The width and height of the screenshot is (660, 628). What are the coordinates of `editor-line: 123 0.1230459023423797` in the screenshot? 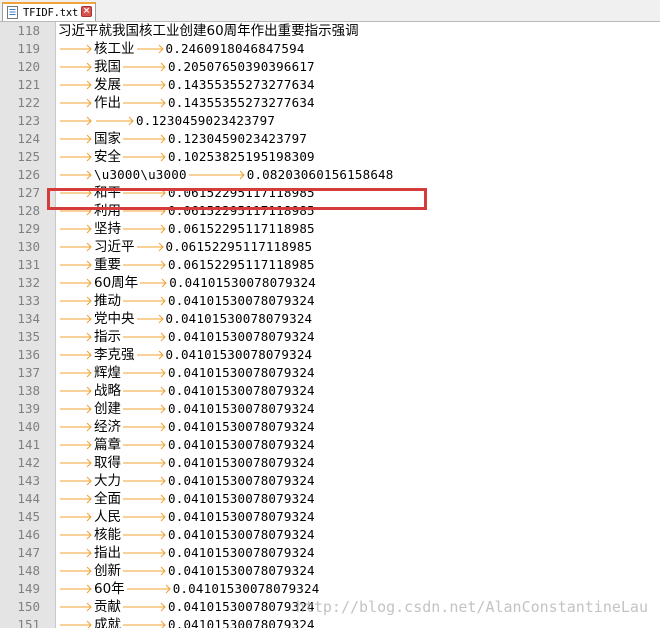 It's located at (330, 121).